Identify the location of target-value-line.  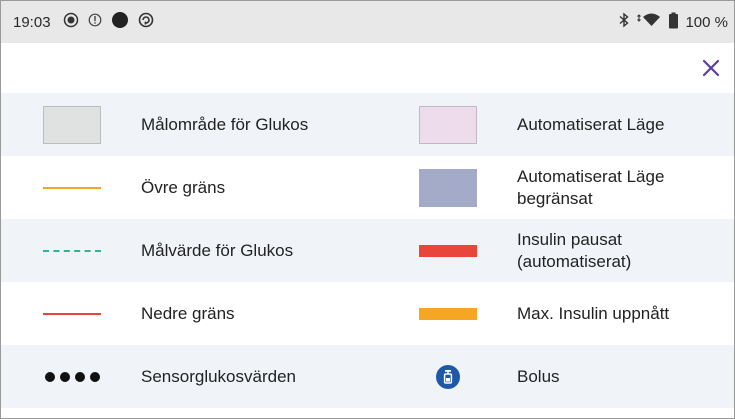
(72, 250).